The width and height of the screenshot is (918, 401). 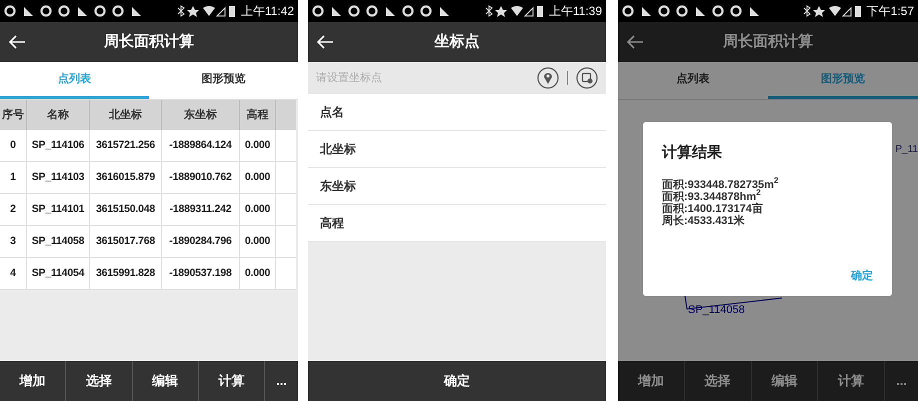 What do you see at coordinates (58, 241) in the screenshot?
I see `table-cell: SP_114058` at bounding box center [58, 241].